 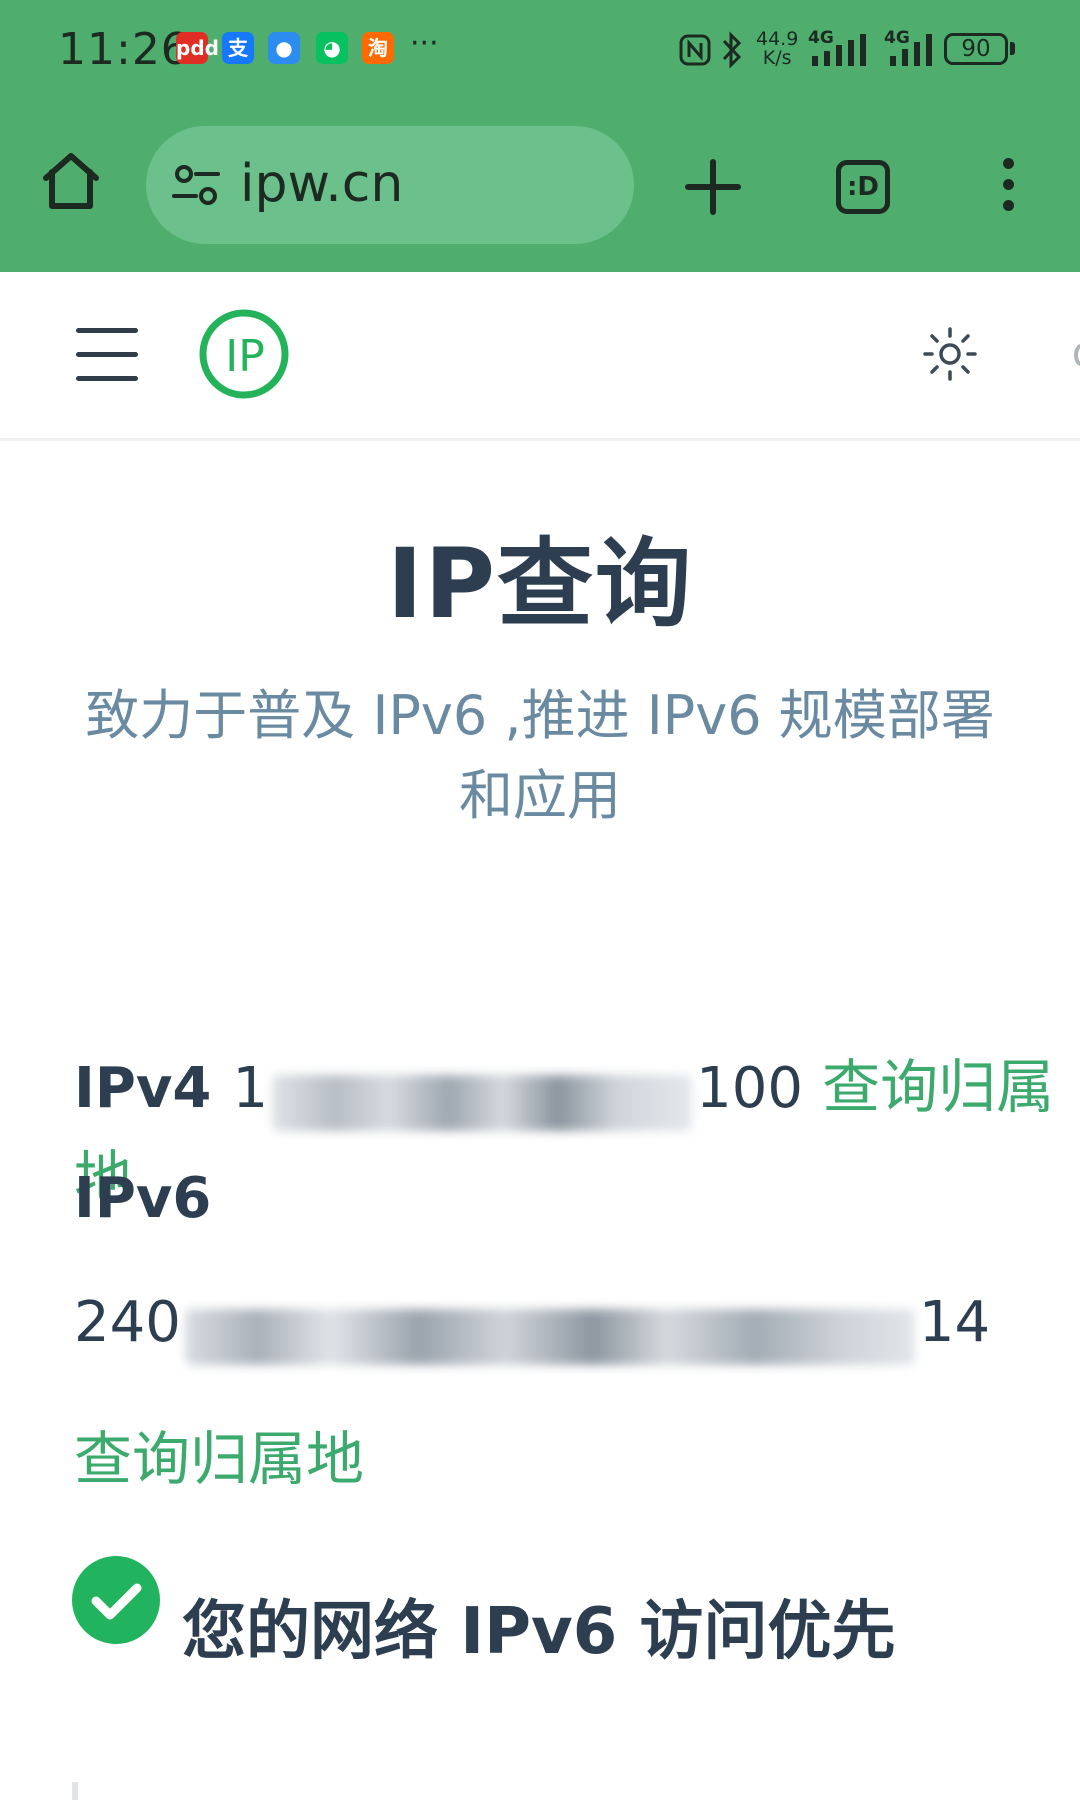 What do you see at coordinates (75, 1791) in the screenshot?
I see `content-edge` at bounding box center [75, 1791].